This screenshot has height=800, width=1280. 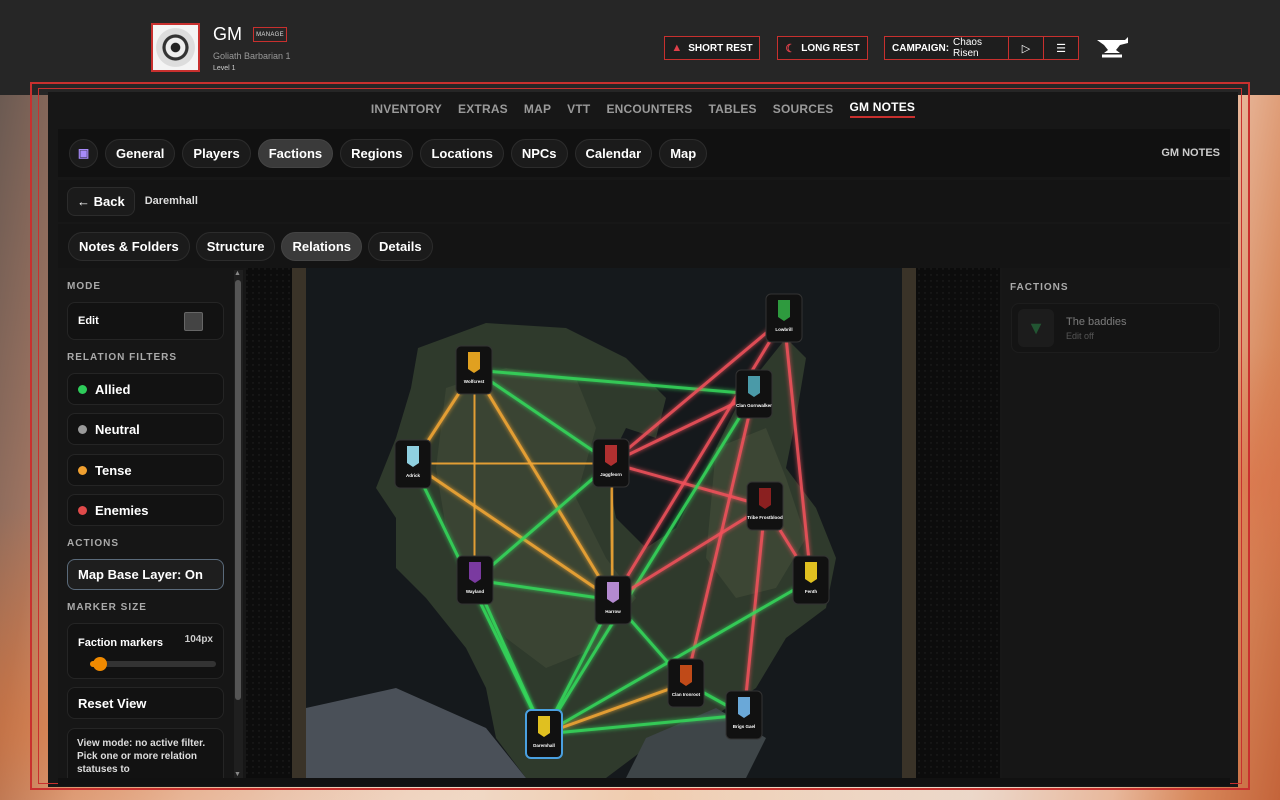 What do you see at coordinates (107, 607) in the screenshot?
I see `marker-size-heading: MARKER SIZE` at bounding box center [107, 607].